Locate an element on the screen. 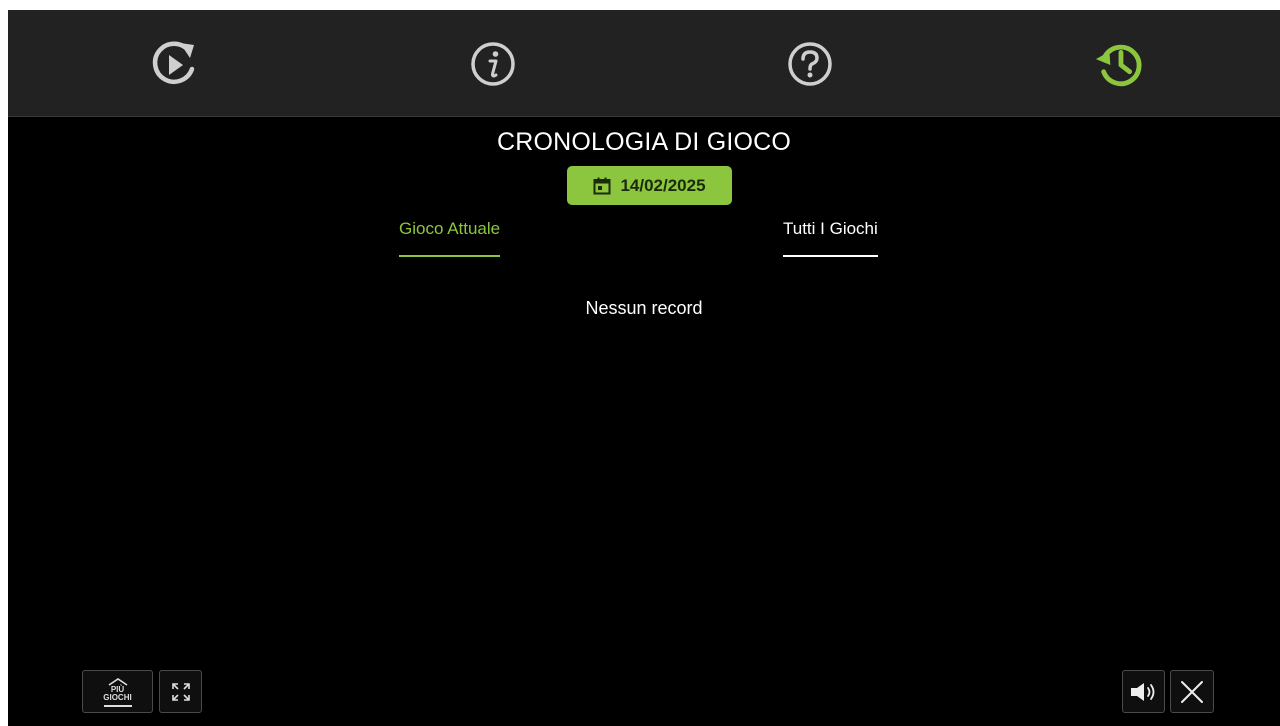 The width and height of the screenshot is (1280, 726). history-icon is located at coordinates (1118, 65).